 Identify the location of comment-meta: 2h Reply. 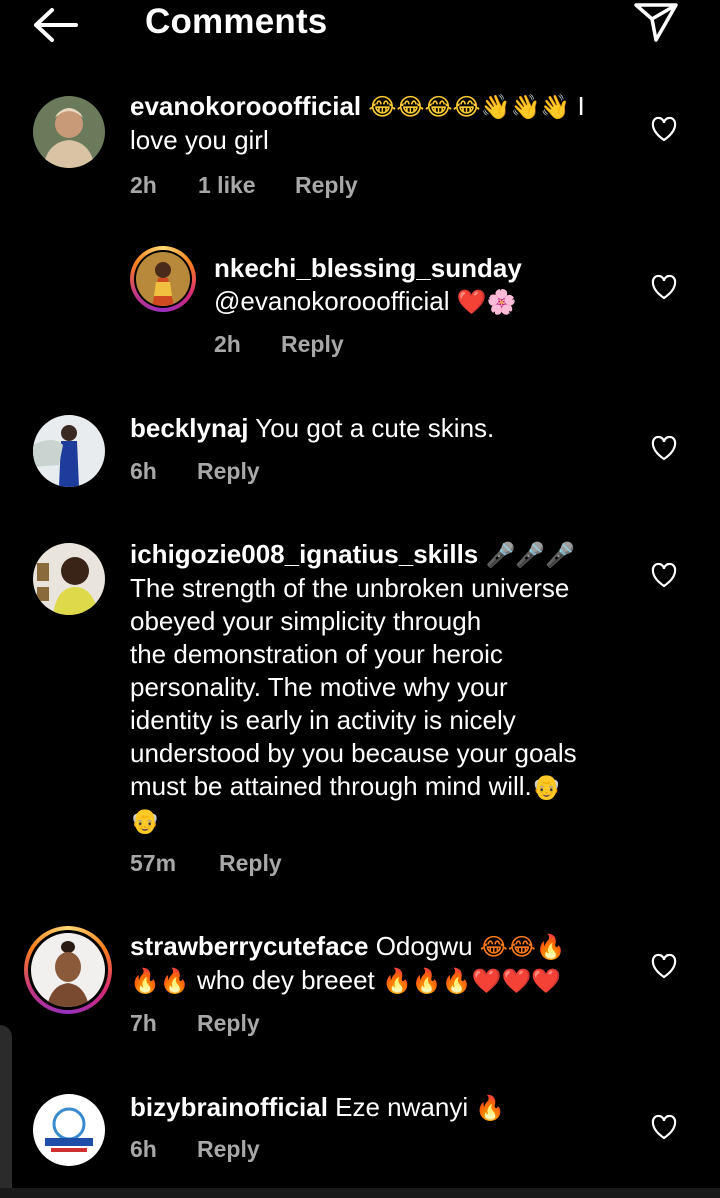
(364, 346).